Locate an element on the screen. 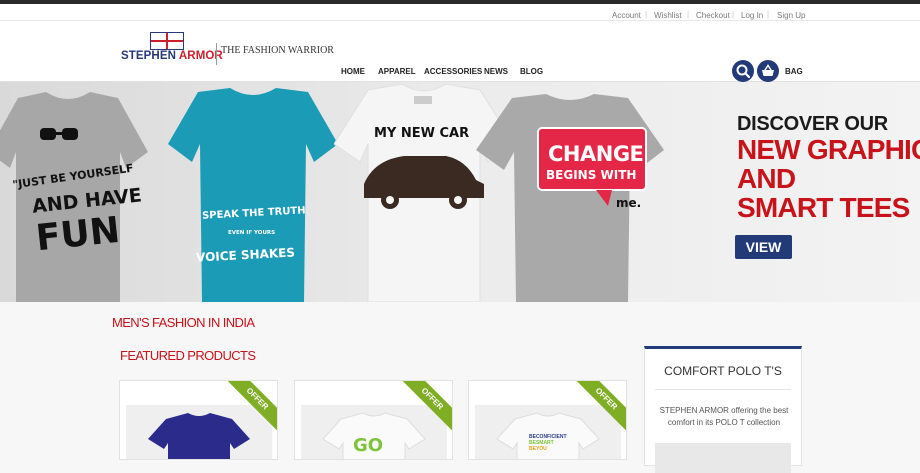  panel-title: COMFORT POLO T'S is located at coordinates (723, 371).